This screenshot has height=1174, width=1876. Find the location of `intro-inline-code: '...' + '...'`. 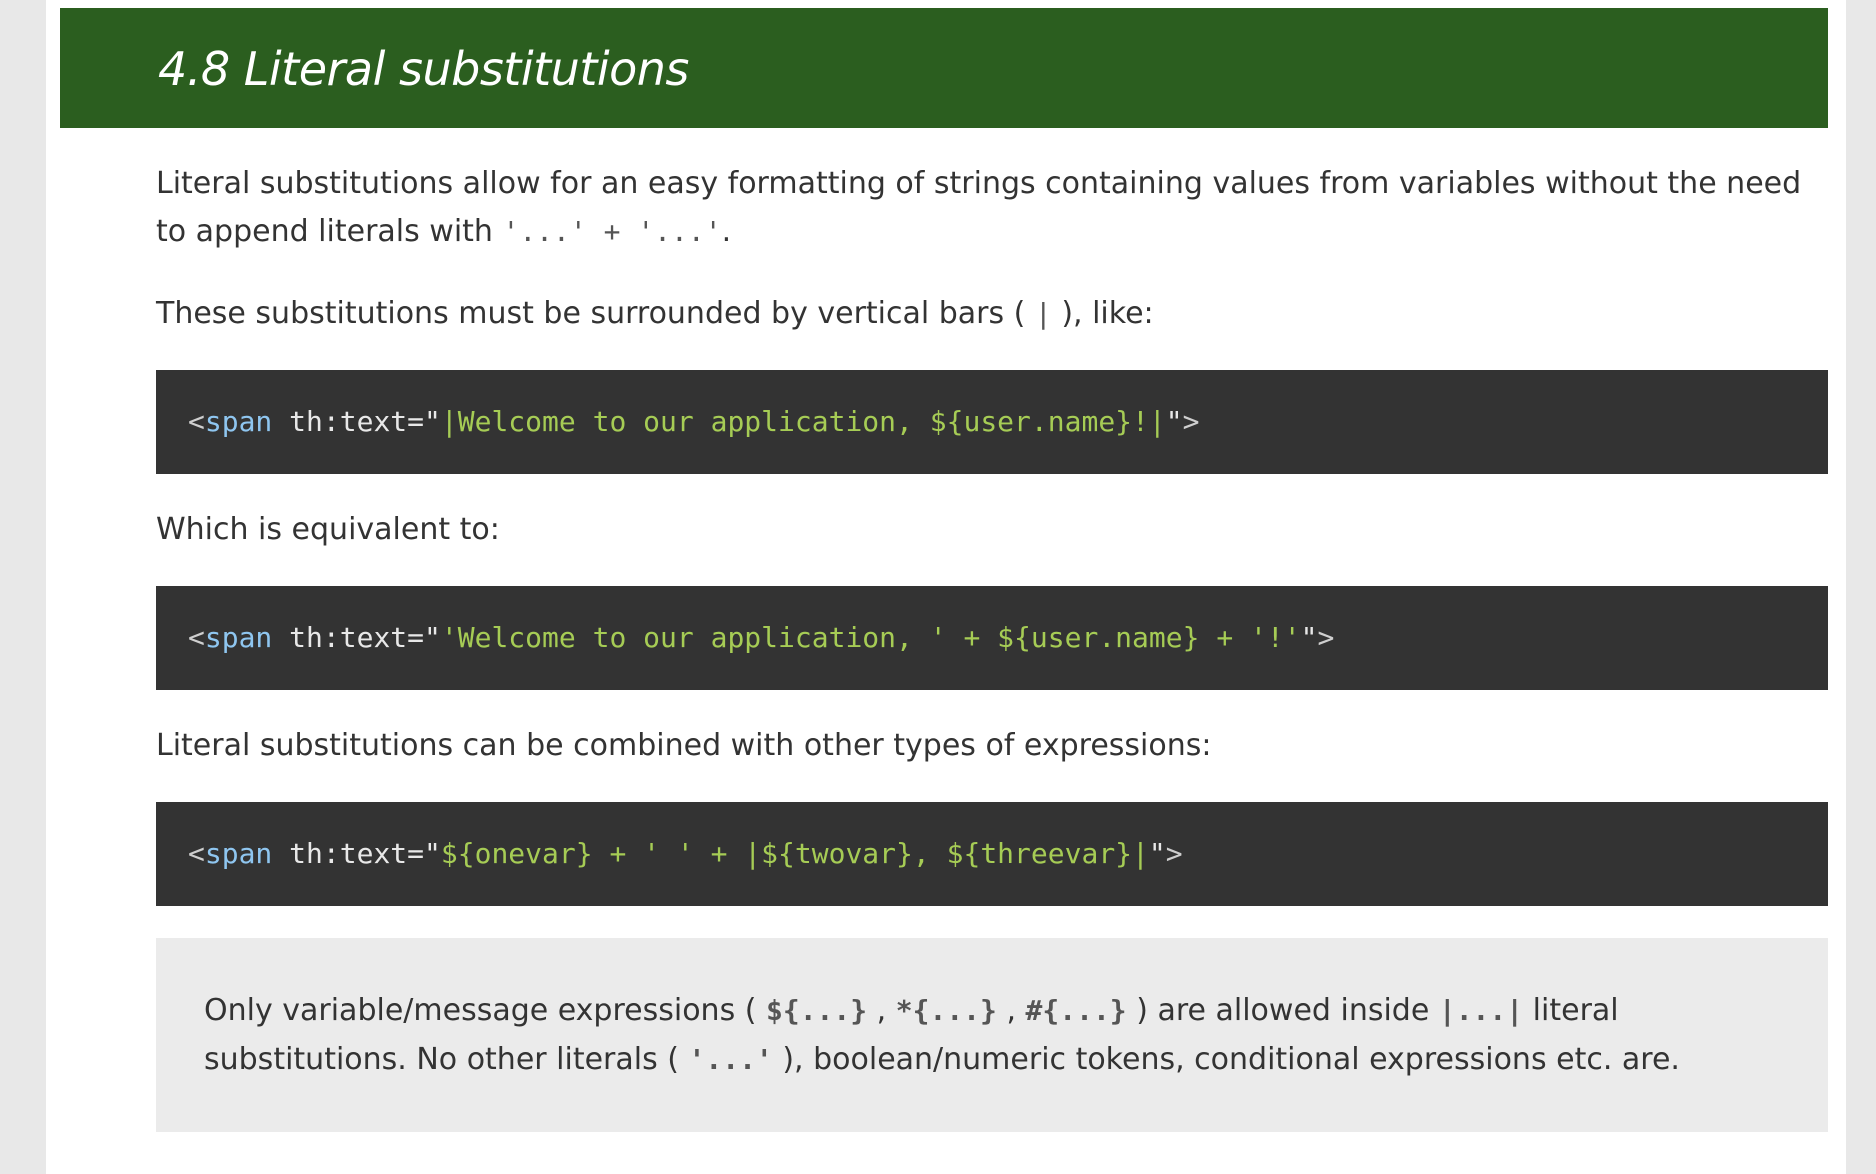

intro-inline-code: '...' + '...' is located at coordinates (612, 231).